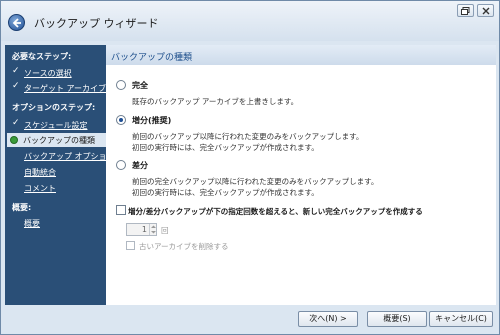 This screenshot has width=500, height=335. I want to click on window-title: バックアップ ウィザード, so click(96, 23).